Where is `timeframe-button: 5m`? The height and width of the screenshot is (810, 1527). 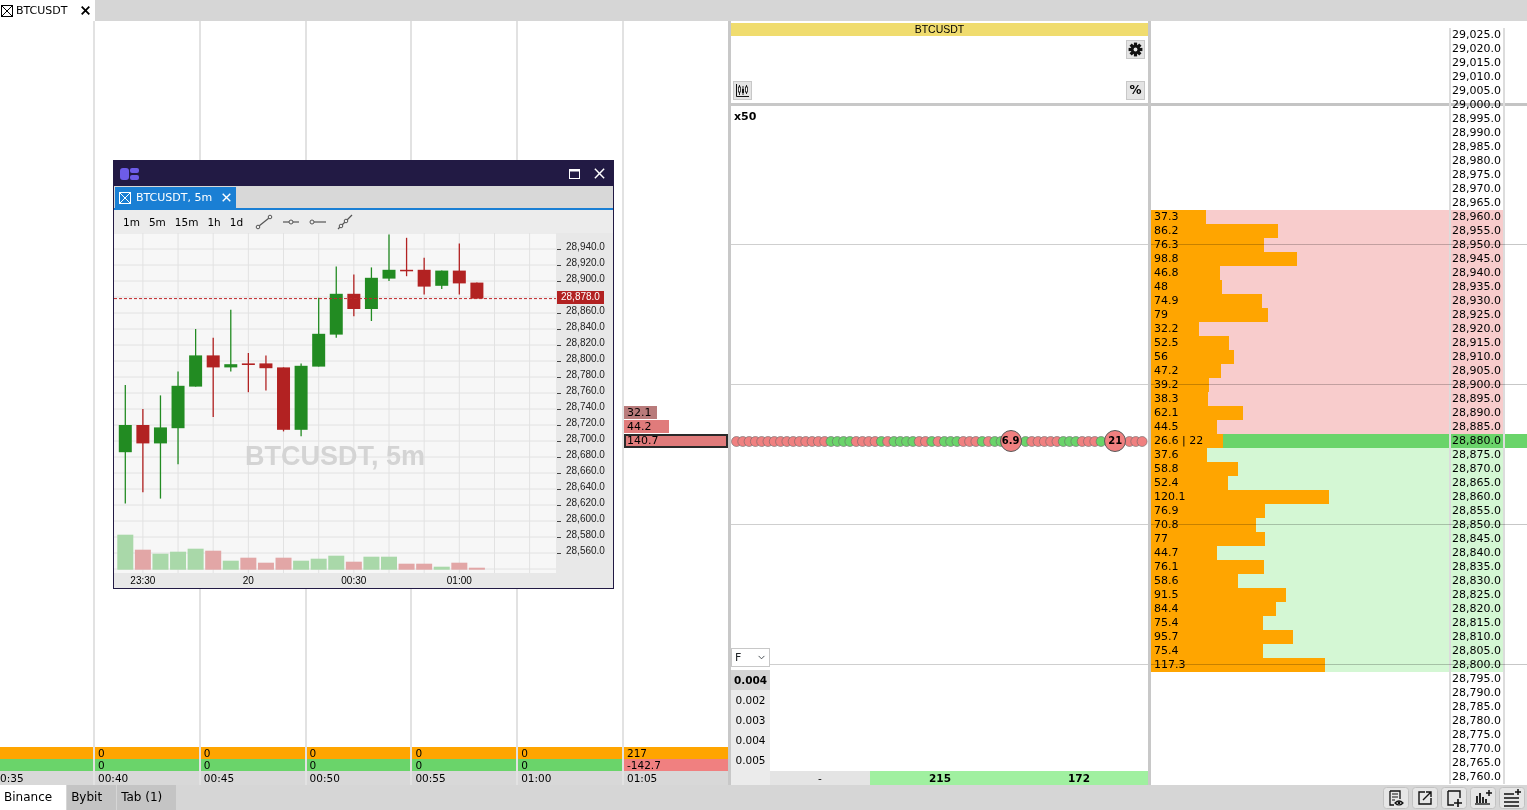
timeframe-button: 5m is located at coordinates (157, 221).